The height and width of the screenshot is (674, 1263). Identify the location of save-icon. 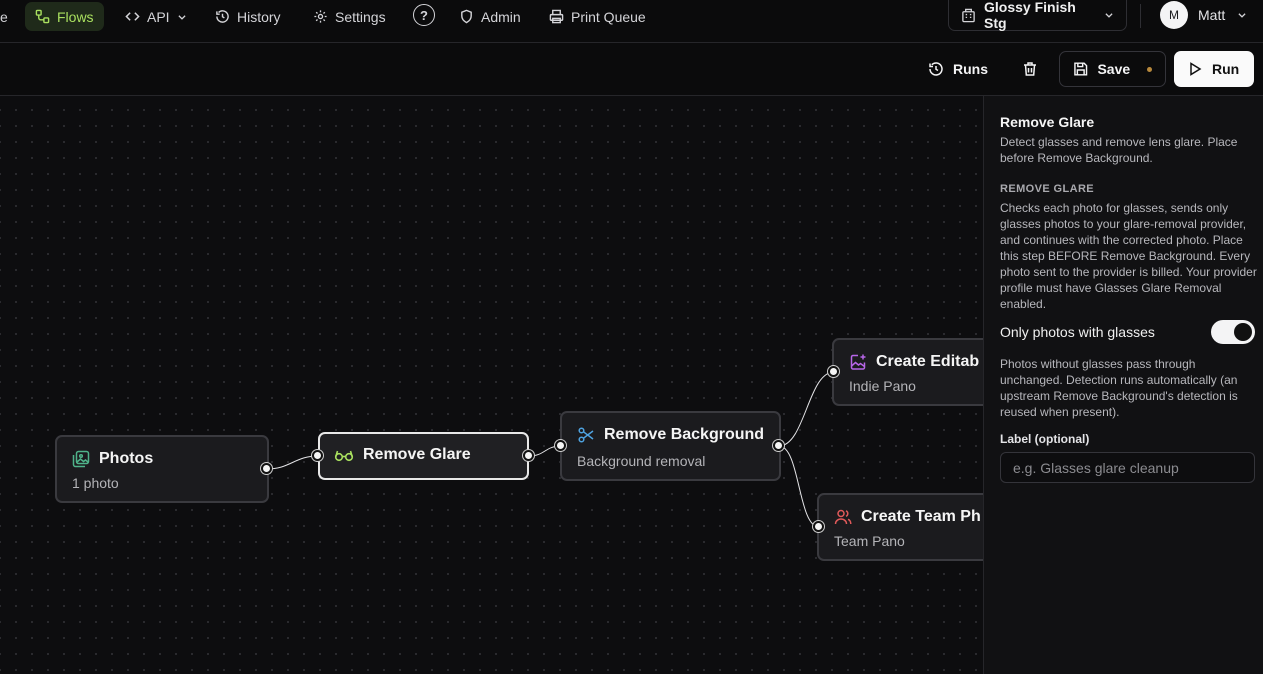
(1081, 69).